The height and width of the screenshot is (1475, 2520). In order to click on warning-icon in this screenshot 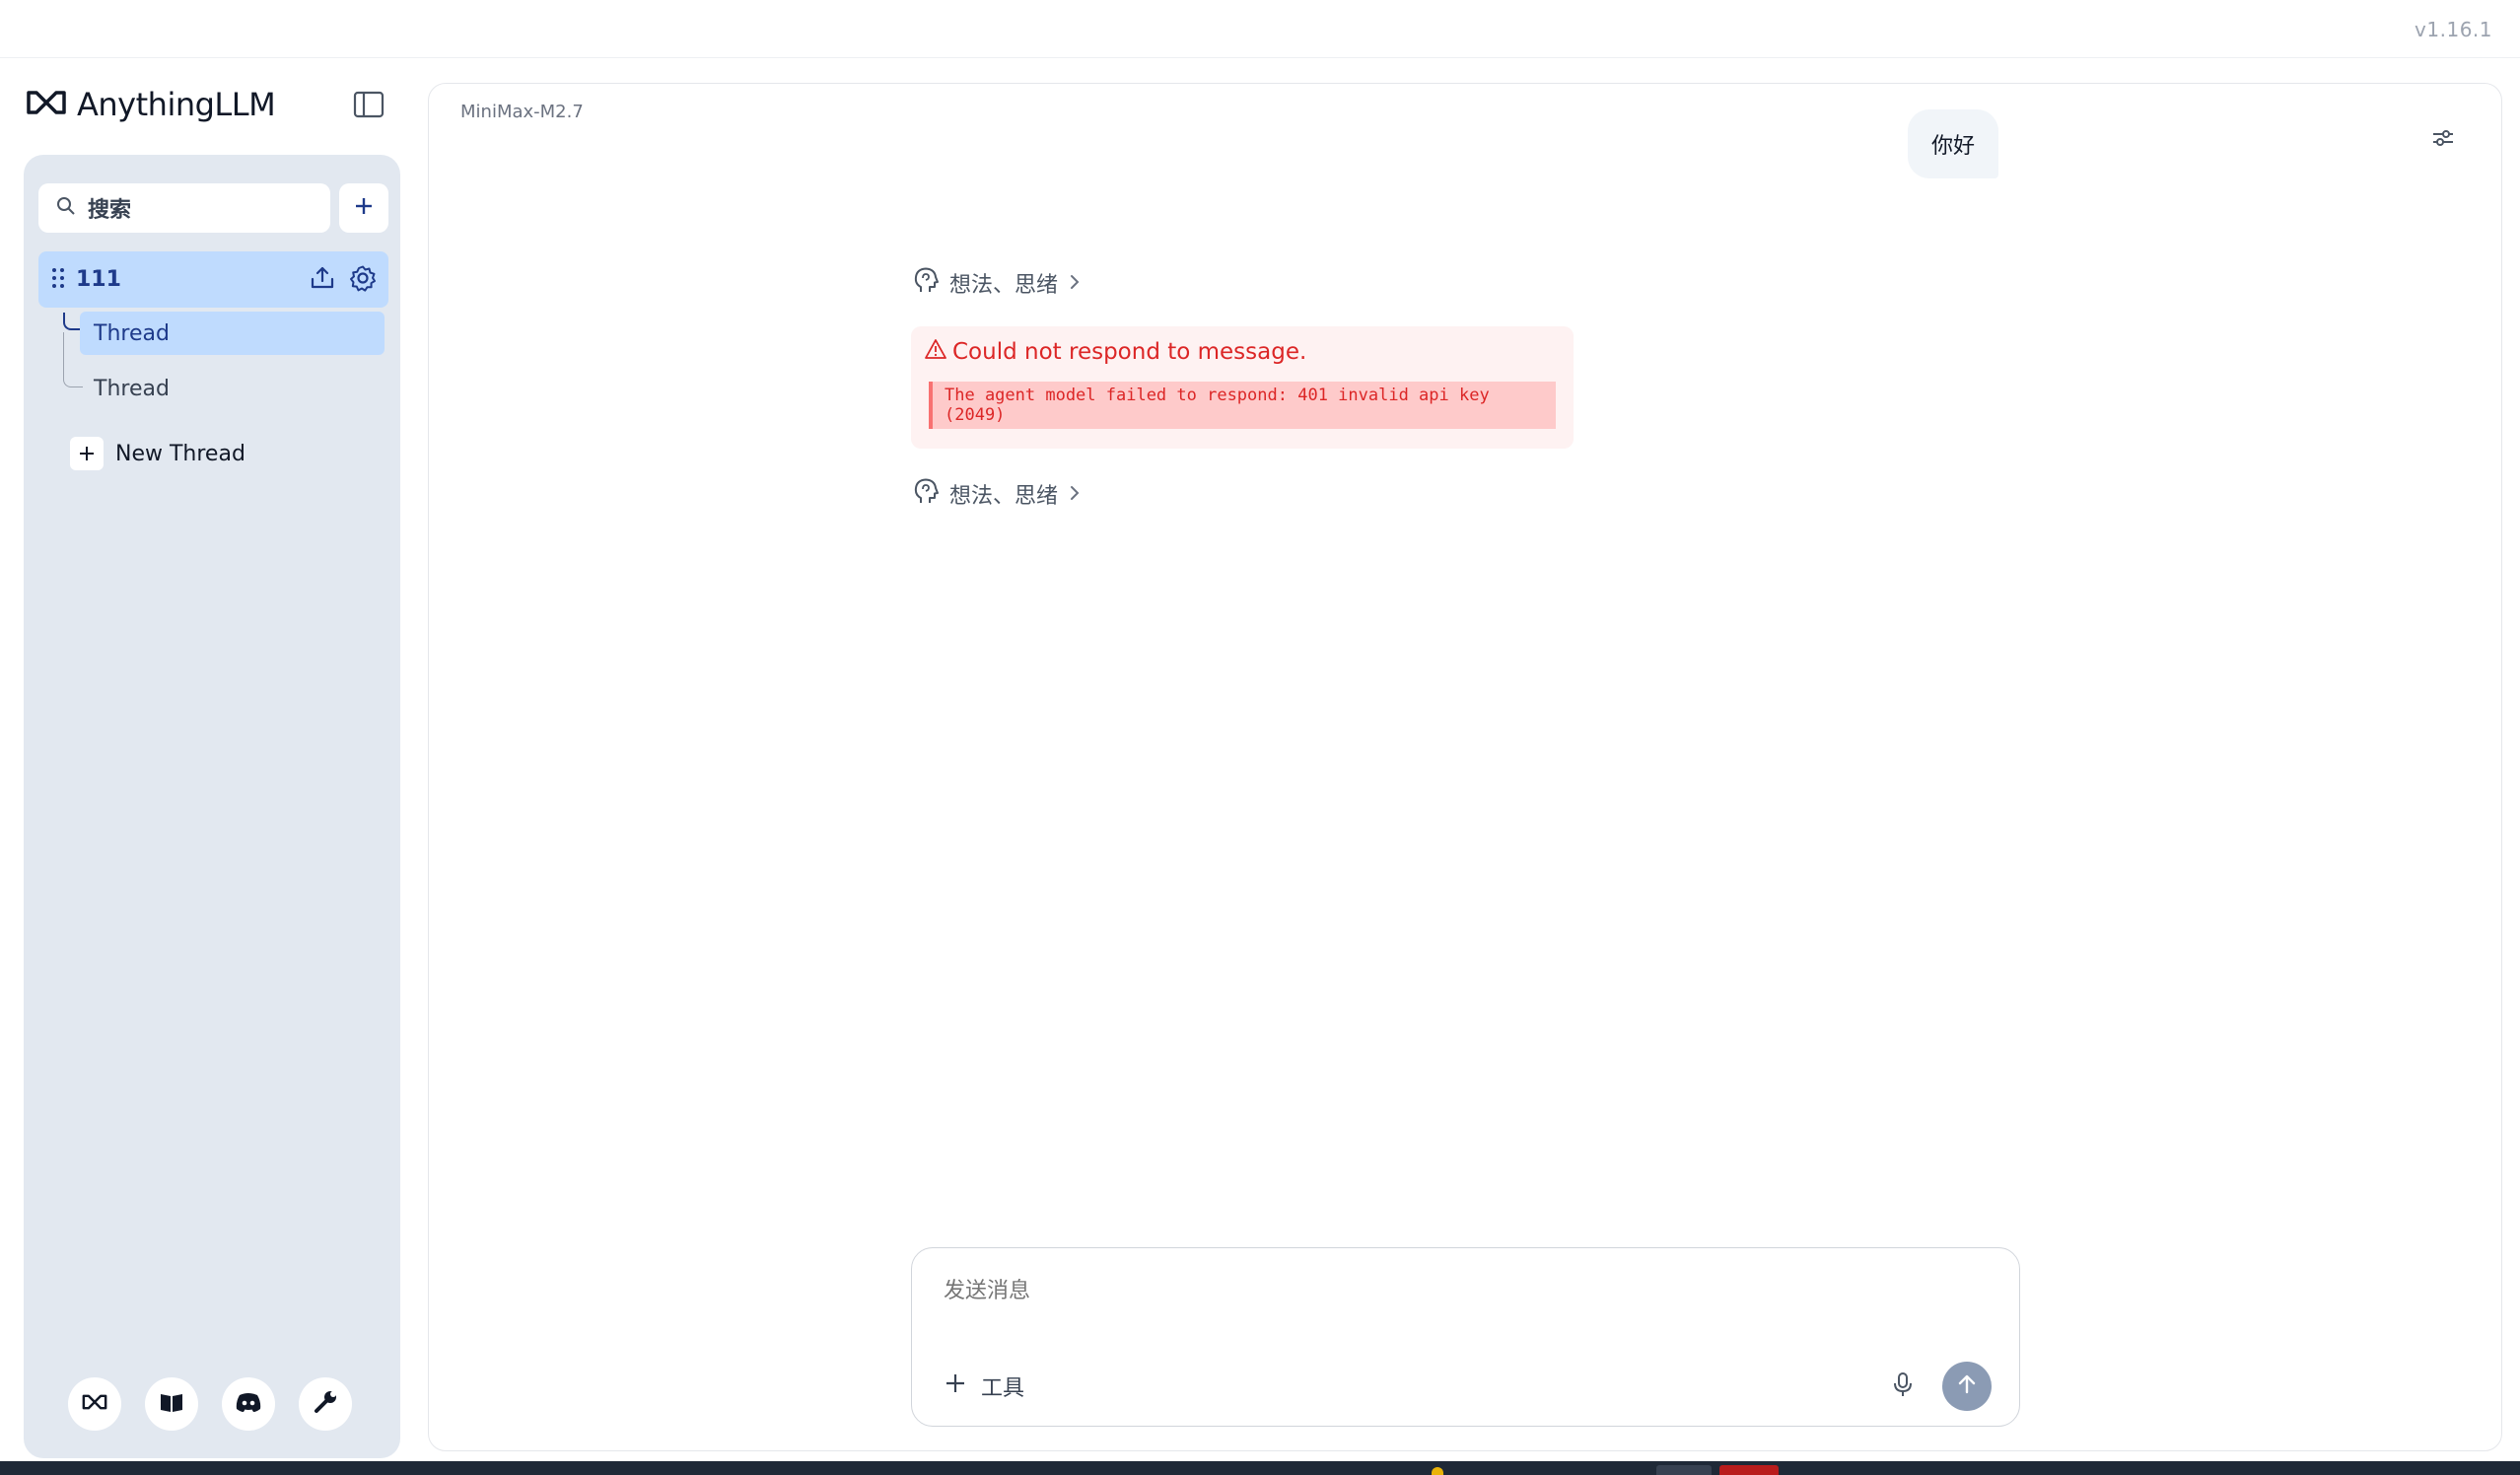, I will do `click(935, 352)`.